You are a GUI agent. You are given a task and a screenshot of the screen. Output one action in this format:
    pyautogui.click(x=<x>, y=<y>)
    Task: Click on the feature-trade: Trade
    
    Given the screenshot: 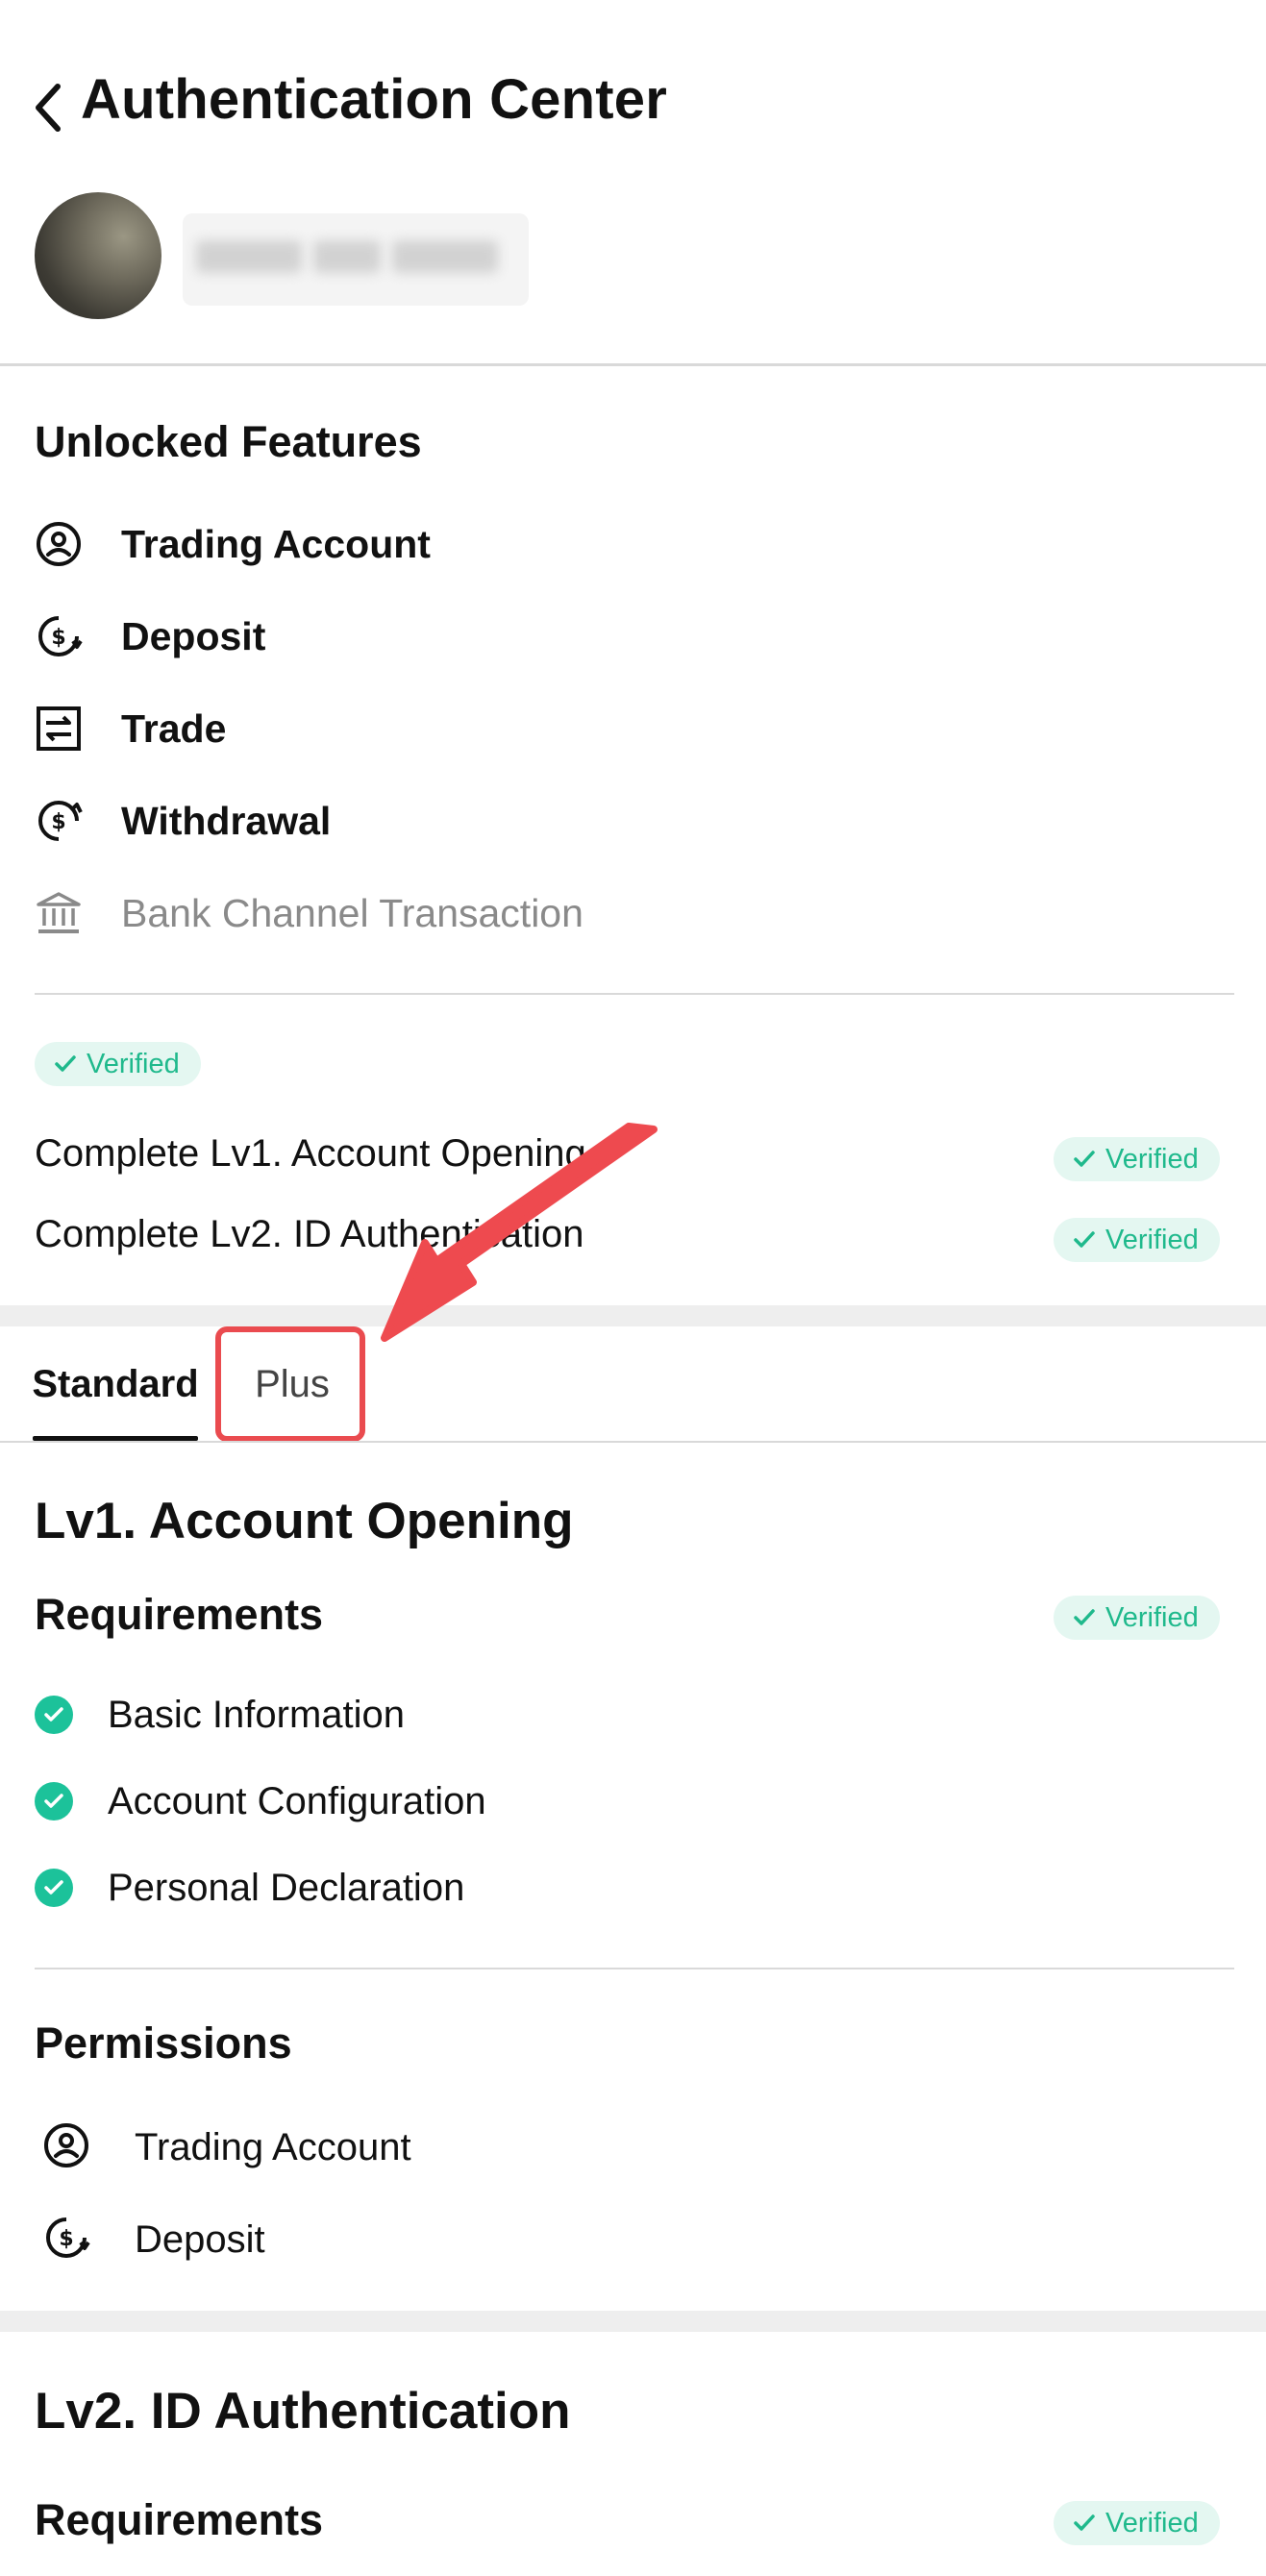 What is the action you would take?
    pyautogui.click(x=130, y=728)
    